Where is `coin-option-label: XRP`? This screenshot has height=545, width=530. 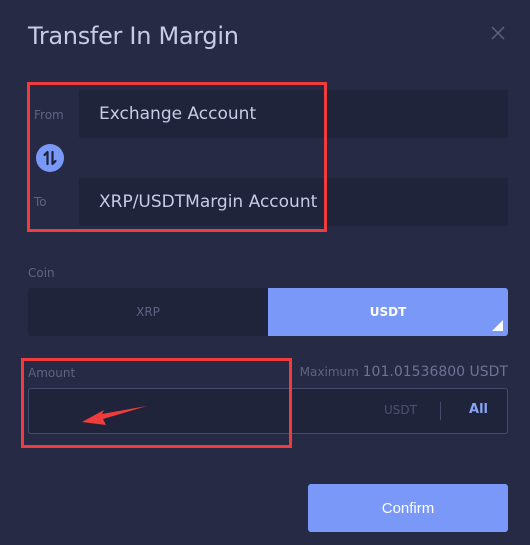
coin-option-label: XRP is located at coordinates (148, 312).